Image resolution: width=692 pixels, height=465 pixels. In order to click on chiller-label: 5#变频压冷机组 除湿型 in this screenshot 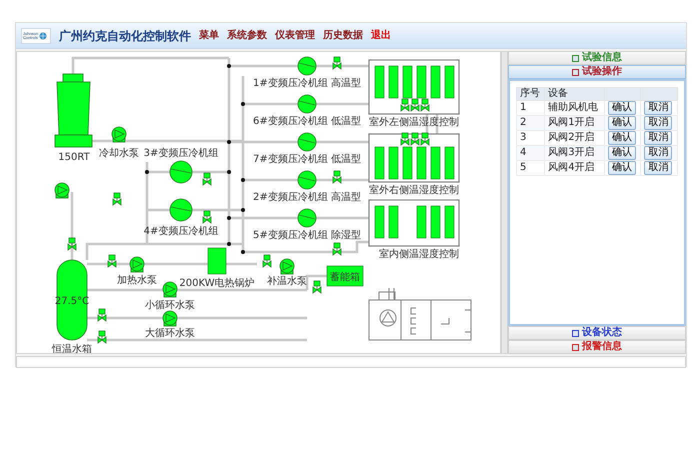, I will do `click(307, 235)`.